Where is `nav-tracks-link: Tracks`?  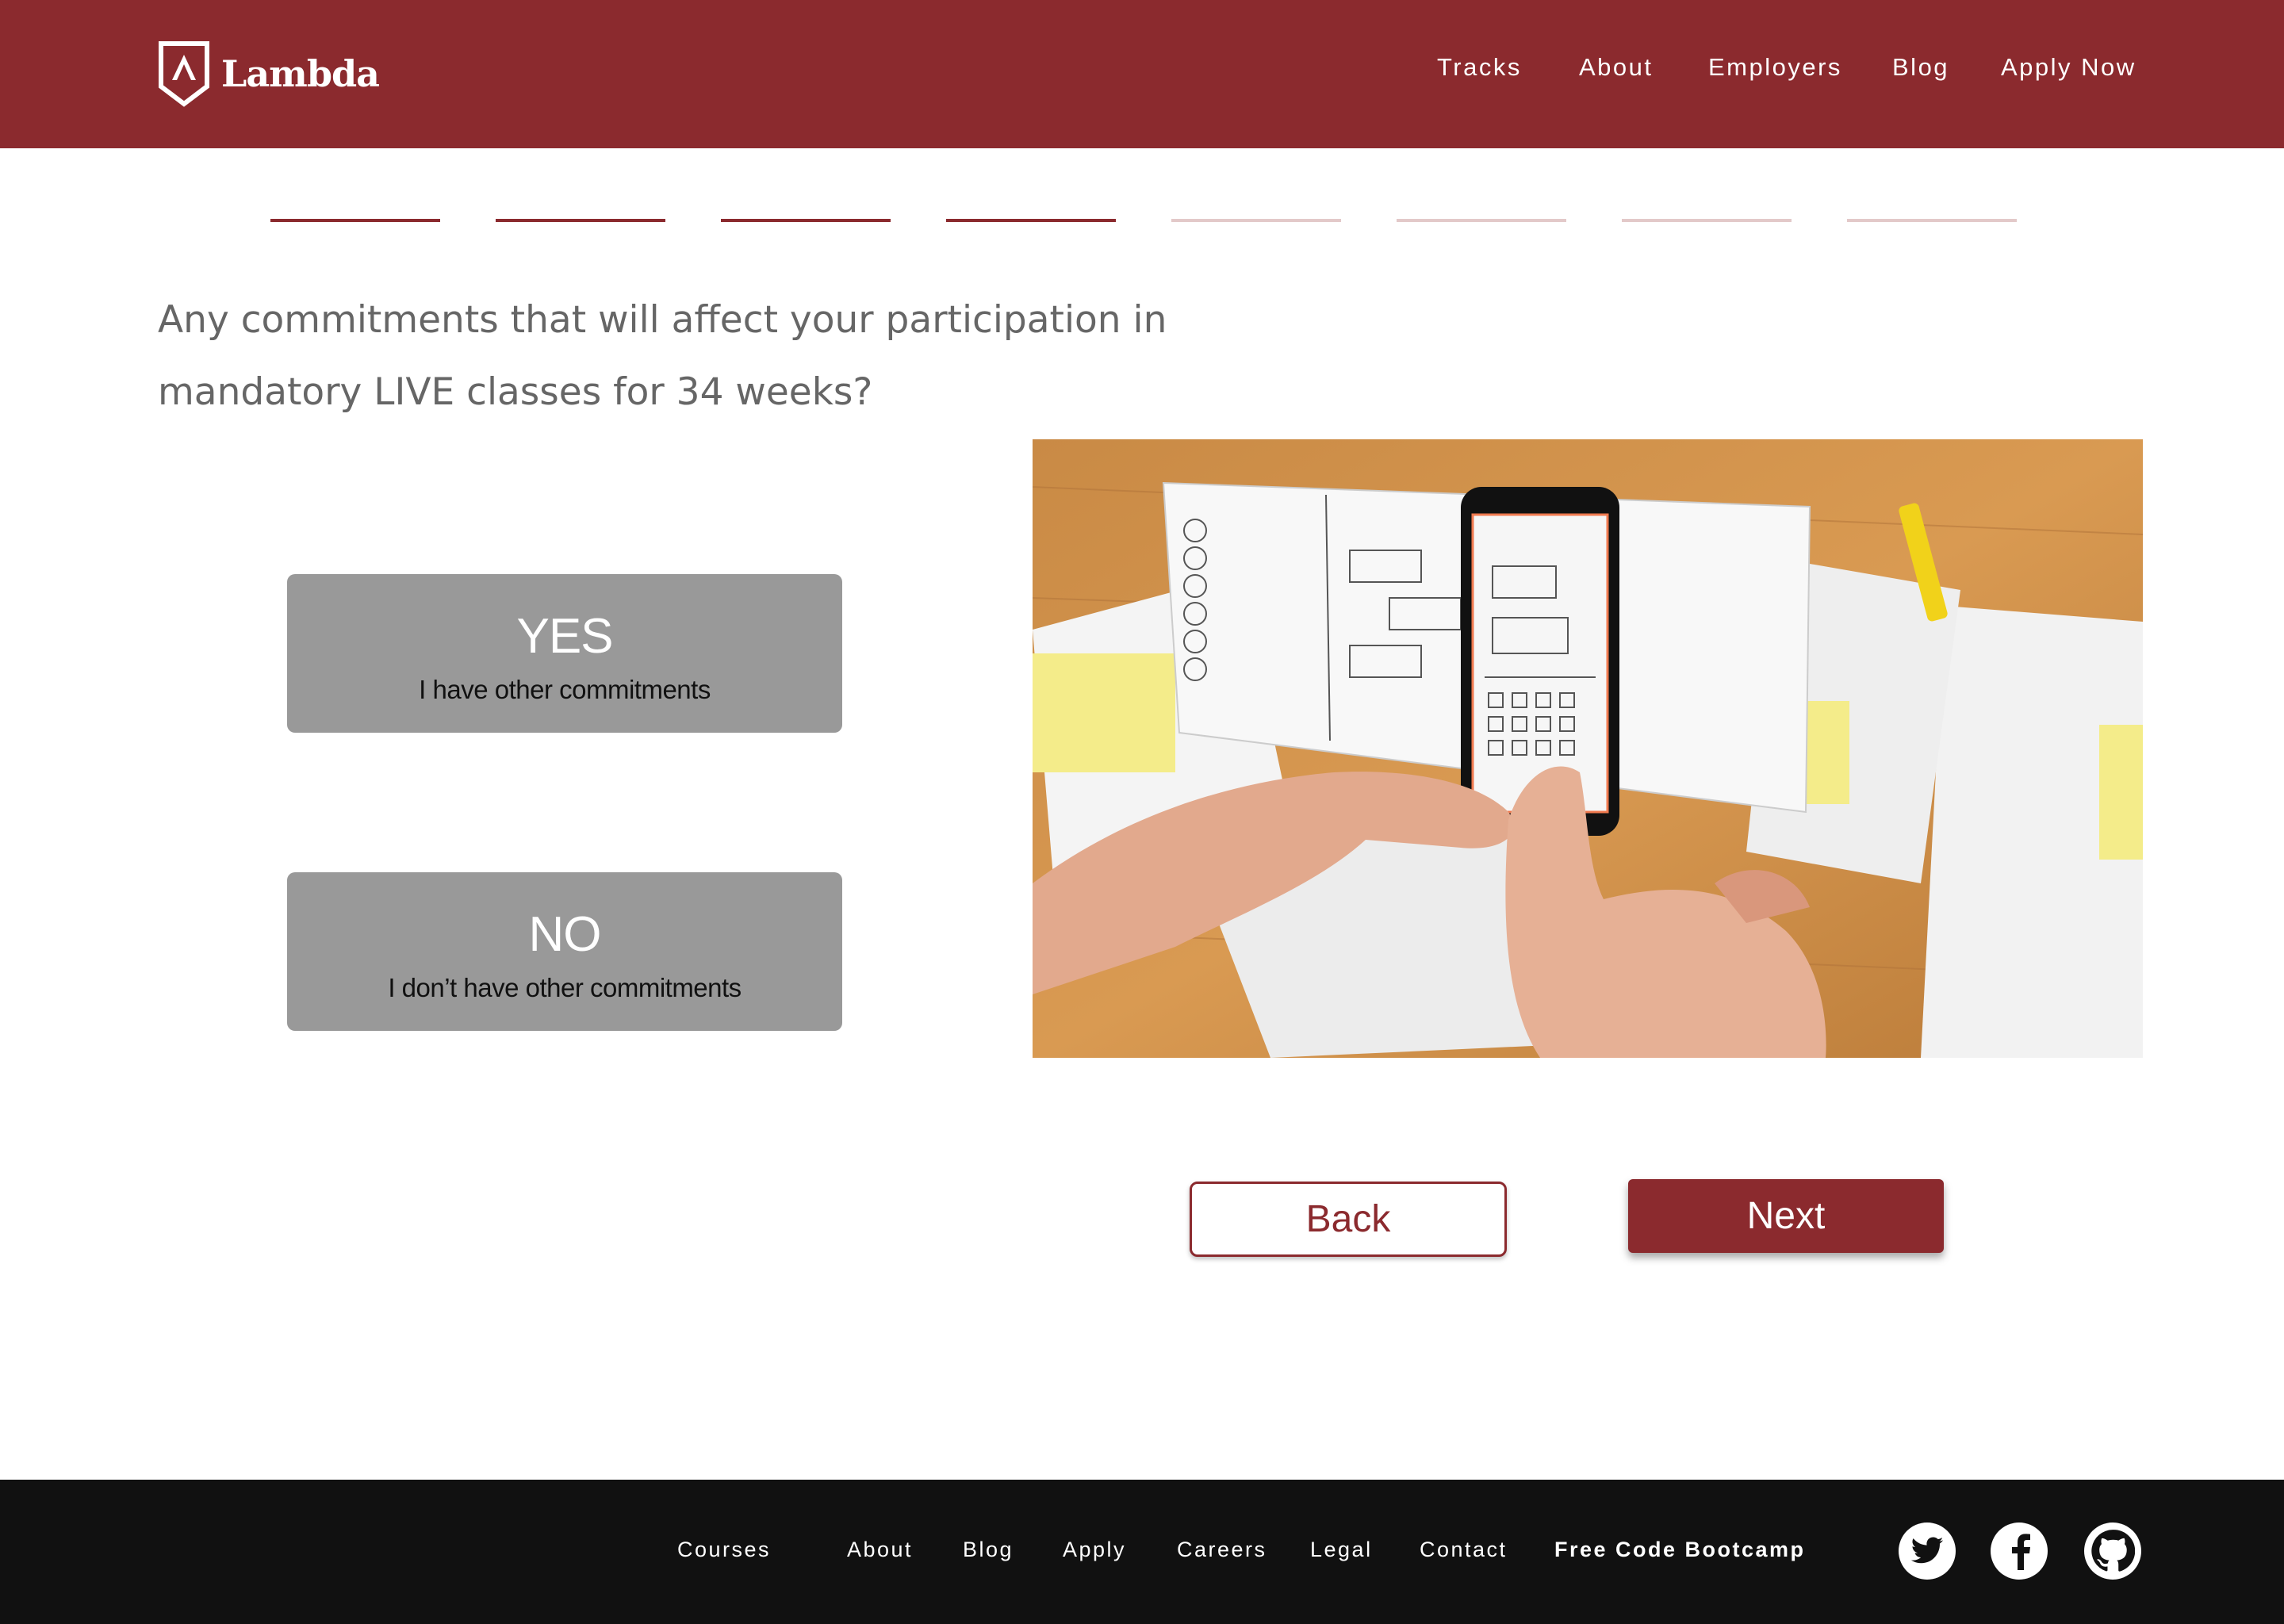
nav-tracks-link: Tracks is located at coordinates (1479, 67).